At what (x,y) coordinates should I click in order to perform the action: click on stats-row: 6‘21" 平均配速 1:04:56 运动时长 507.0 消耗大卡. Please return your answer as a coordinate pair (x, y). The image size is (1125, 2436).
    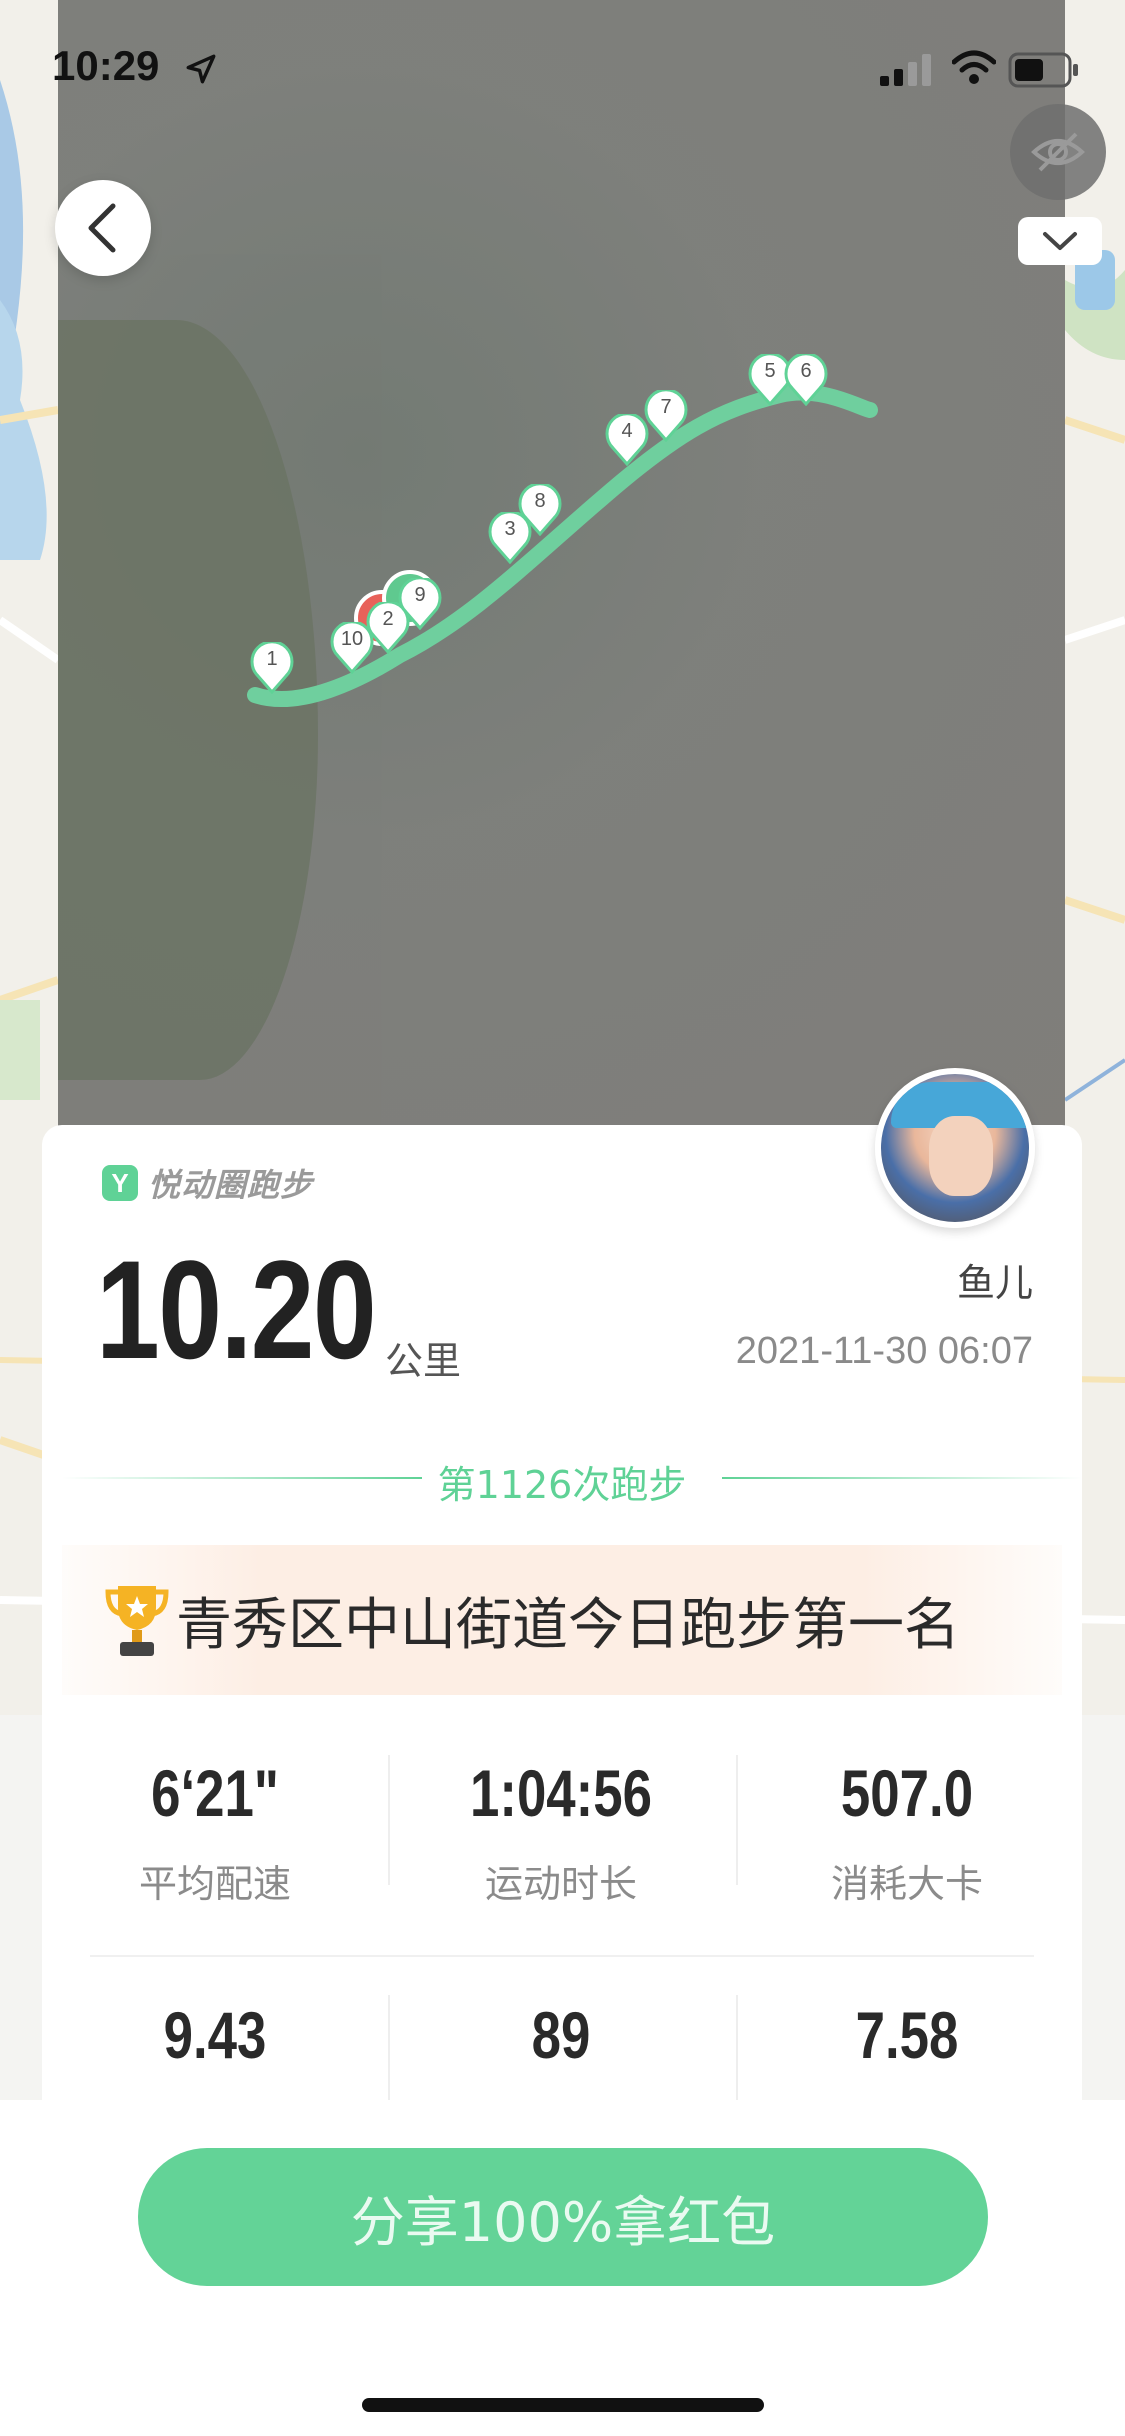
    Looking at the image, I should click on (562, 1841).